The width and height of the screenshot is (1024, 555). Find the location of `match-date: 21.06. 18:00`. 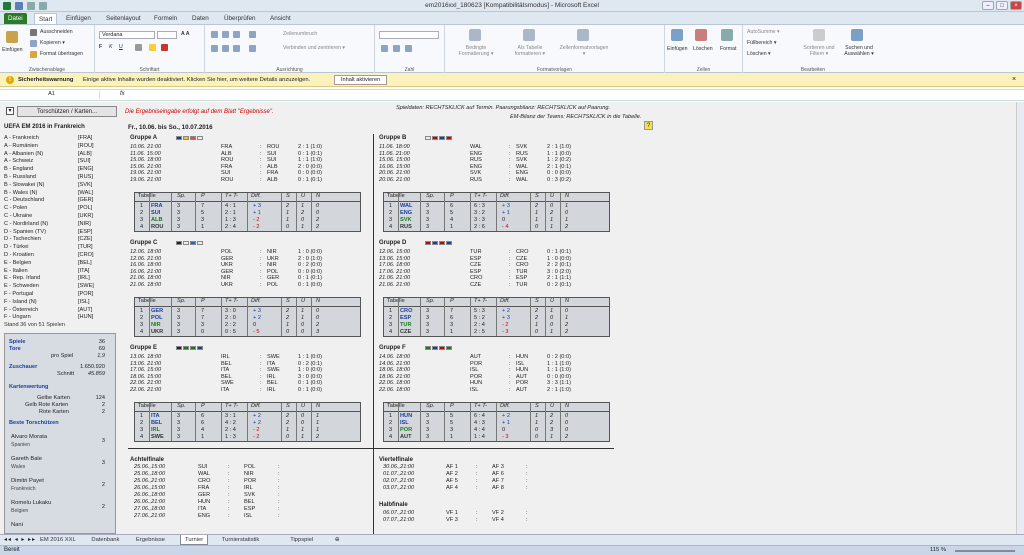

match-date: 21.06. 18:00 is located at coordinates (145, 285).